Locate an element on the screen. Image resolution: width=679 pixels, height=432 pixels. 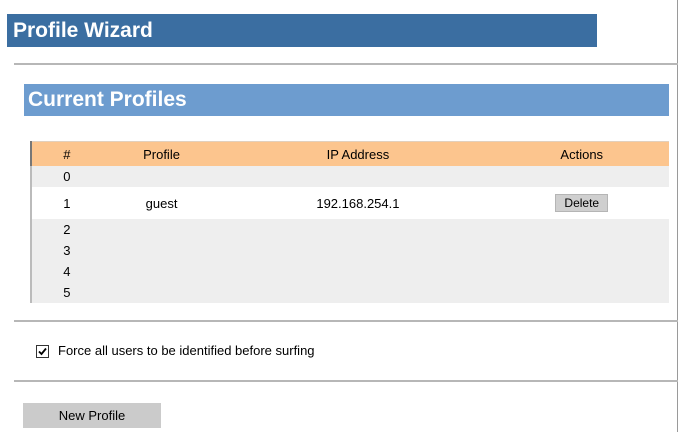
row-ip: 192.168.254.1 is located at coordinates (358, 203).